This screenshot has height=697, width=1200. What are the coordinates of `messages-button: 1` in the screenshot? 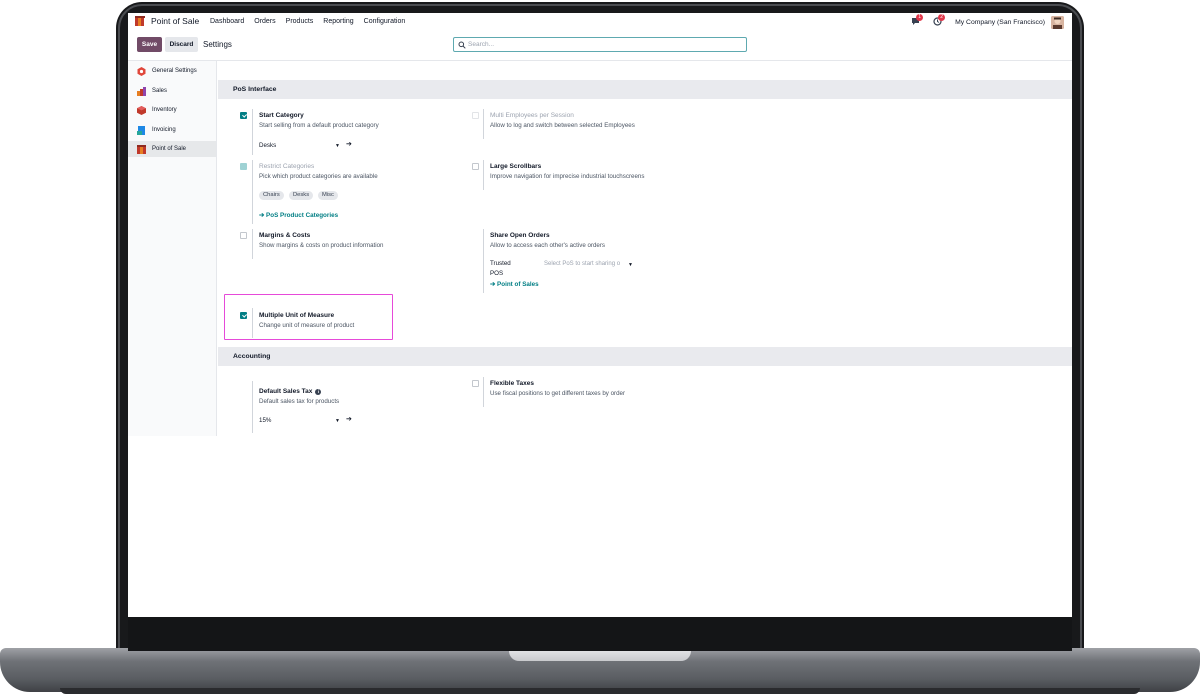 It's located at (917, 20).